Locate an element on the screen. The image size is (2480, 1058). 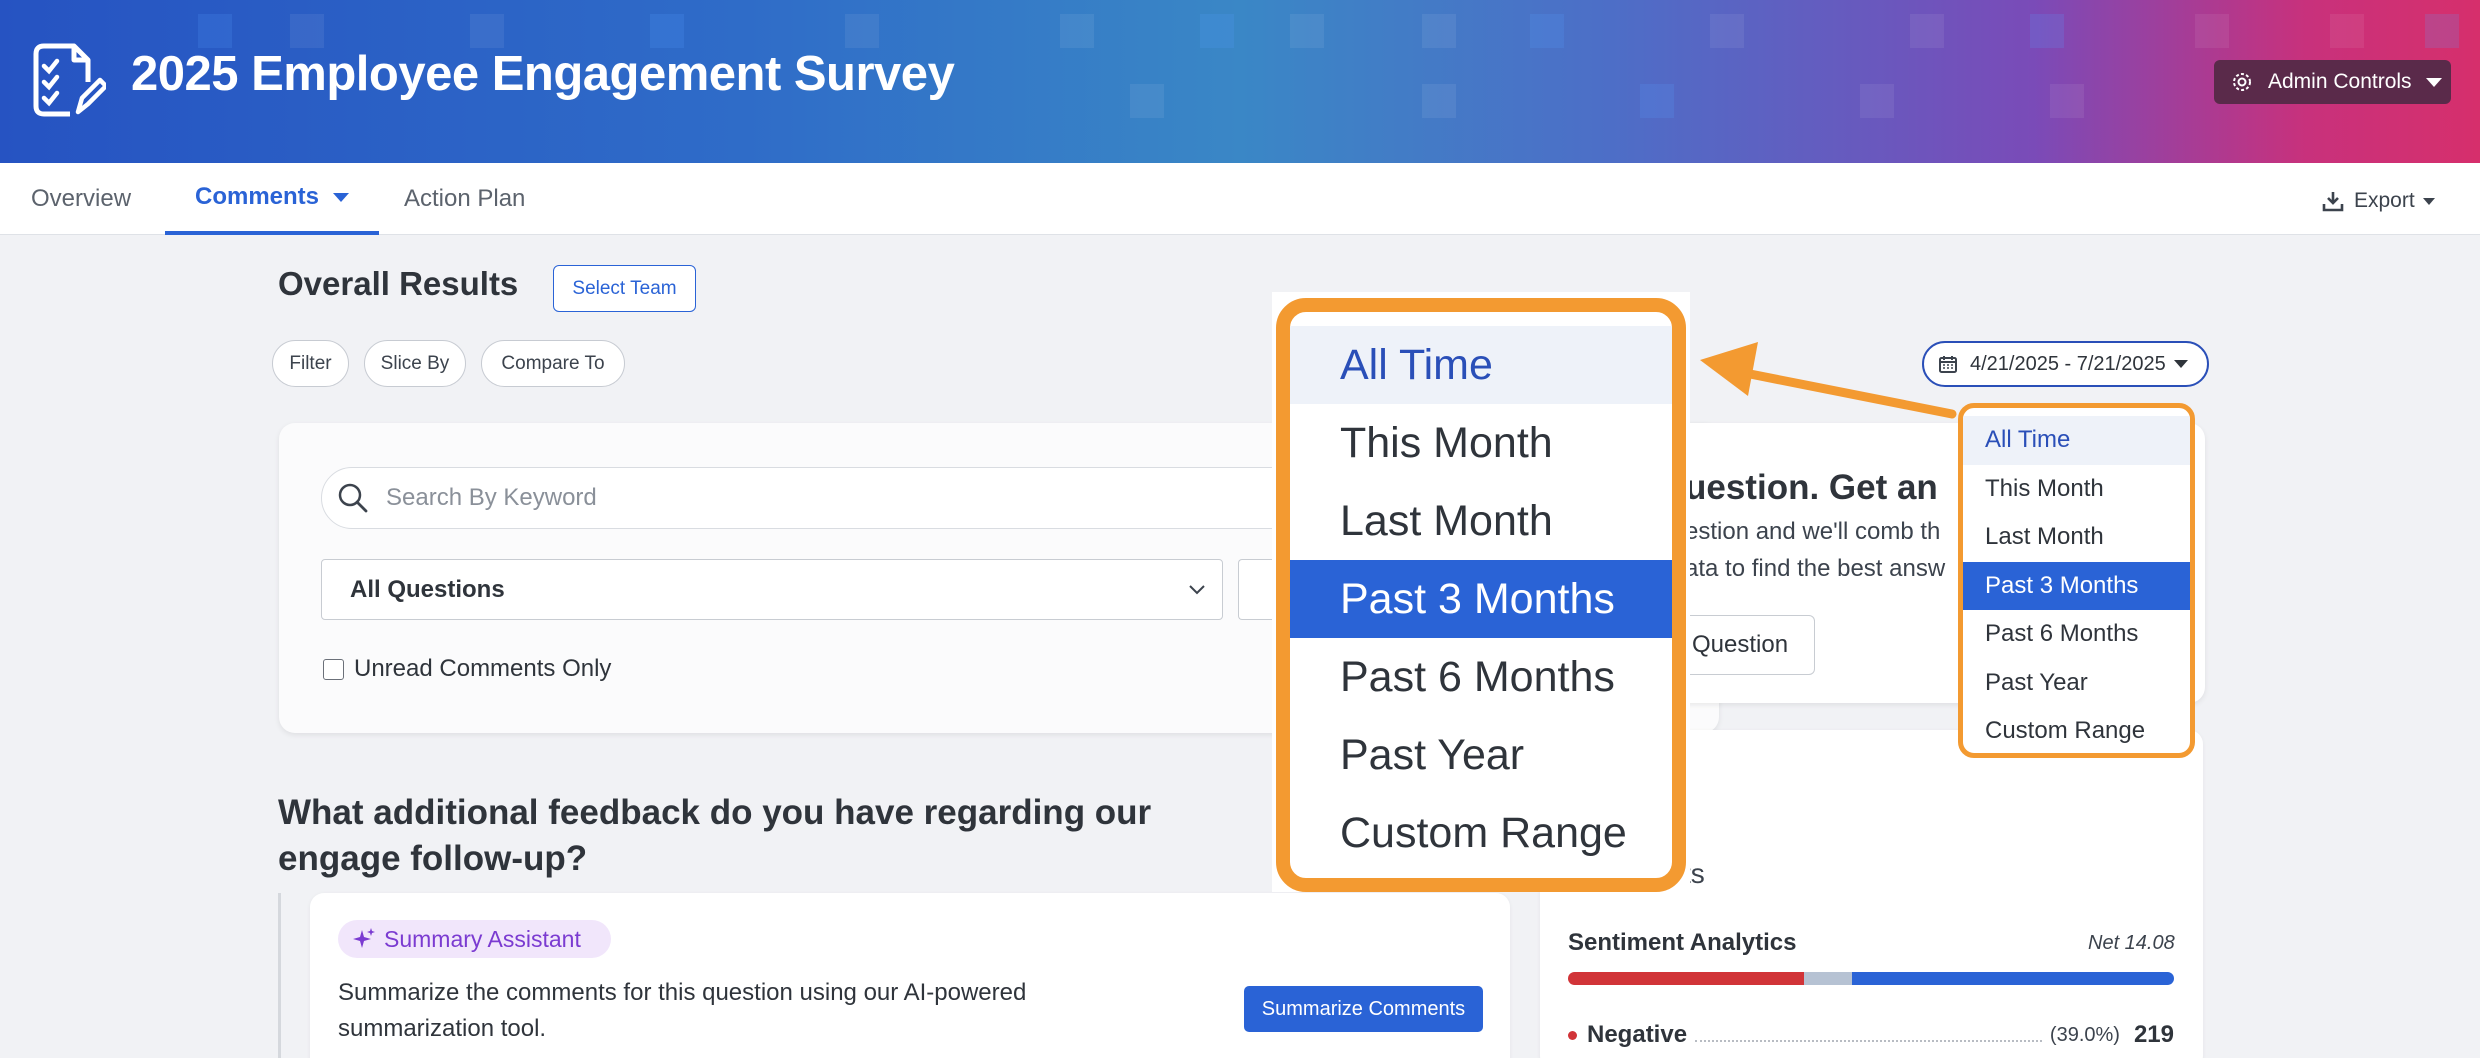
zoomed-date-range-option-past-3-months: Past 3 Months is located at coordinates (1481, 599).